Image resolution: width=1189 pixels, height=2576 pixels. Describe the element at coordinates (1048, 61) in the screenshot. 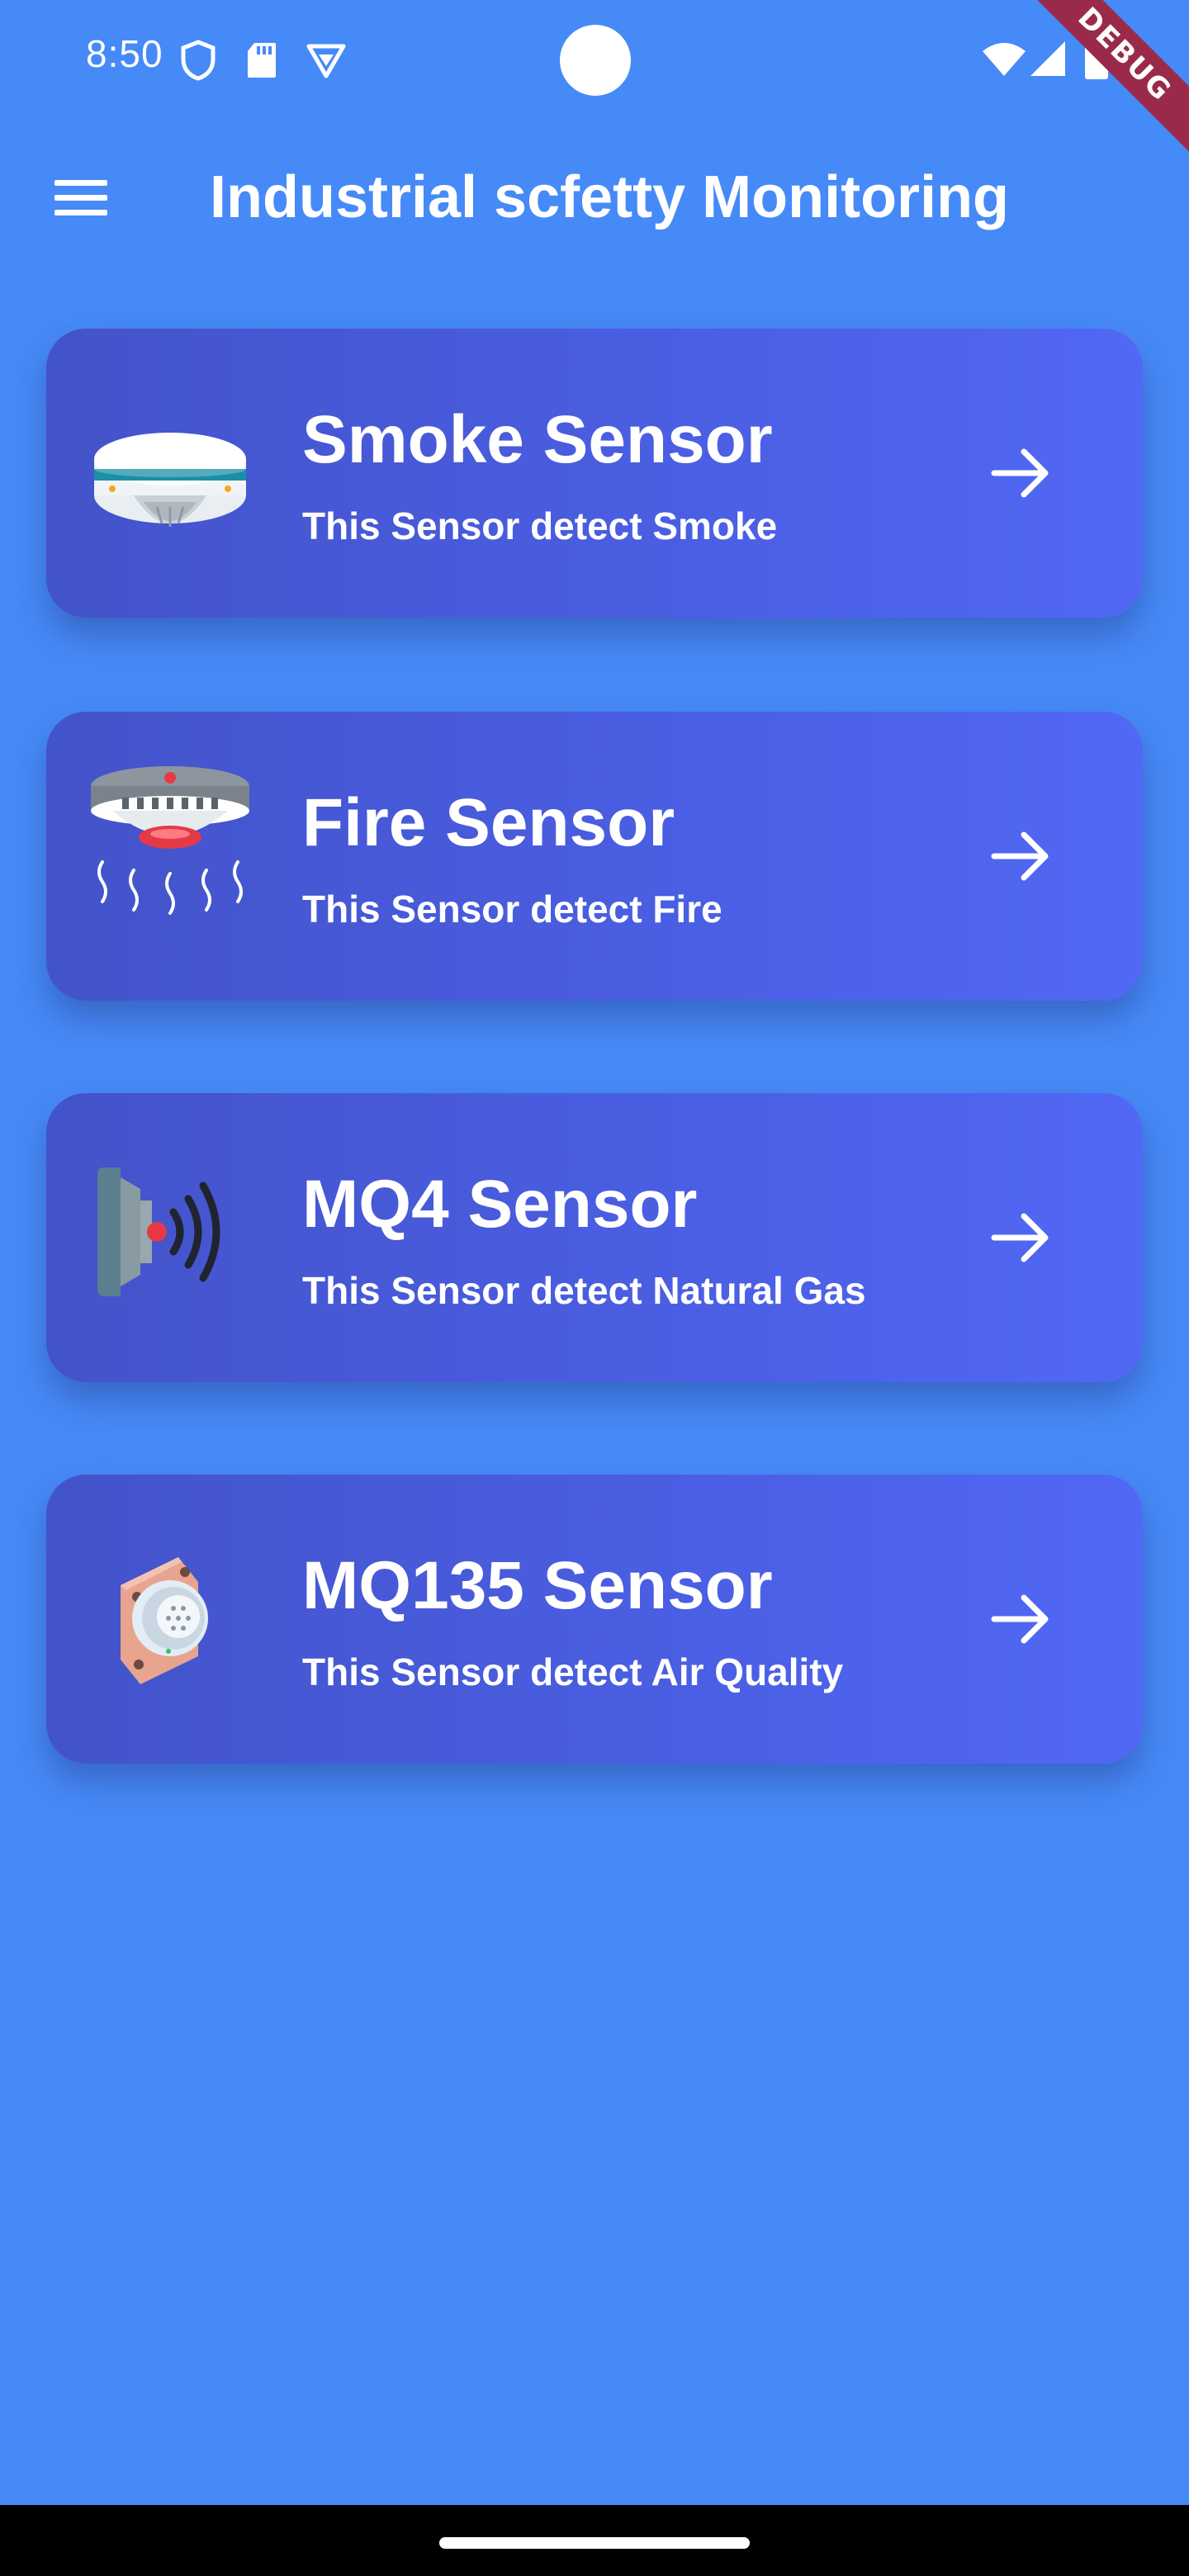

I see `signal-icon` at that location.